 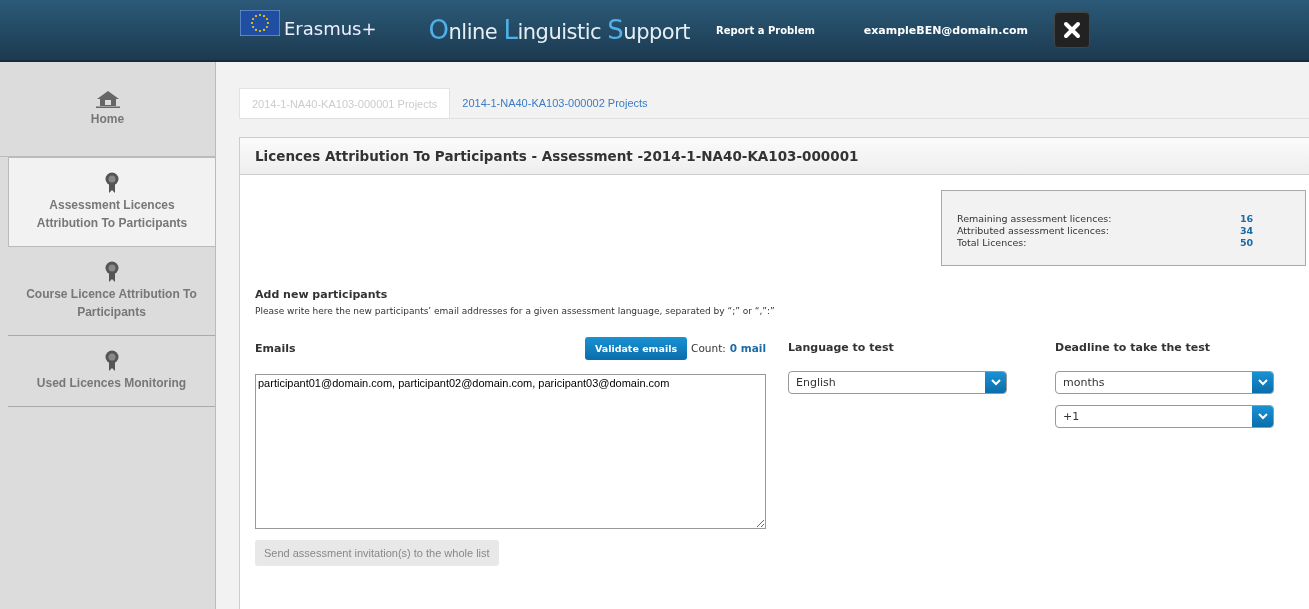 What do you see at coordinates (107, 99) in the screenshot?
I see `home-icon` at bounding box center [107, 99].